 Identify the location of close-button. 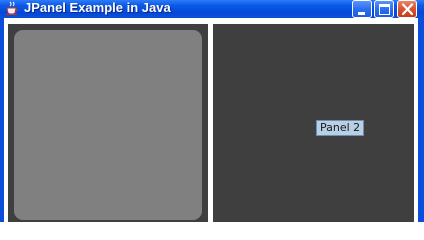
(407, 9).